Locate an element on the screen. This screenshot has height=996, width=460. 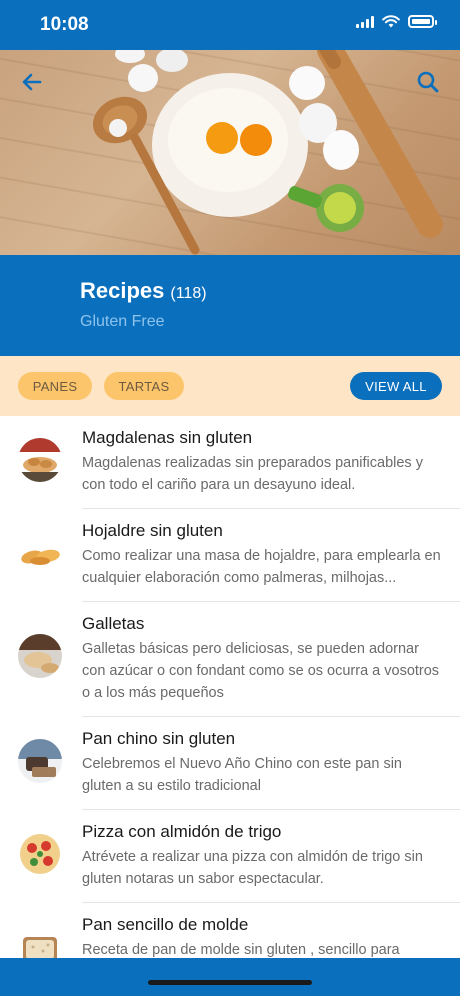
title-row: Recipes (118) is located at coordinates (143, 291).